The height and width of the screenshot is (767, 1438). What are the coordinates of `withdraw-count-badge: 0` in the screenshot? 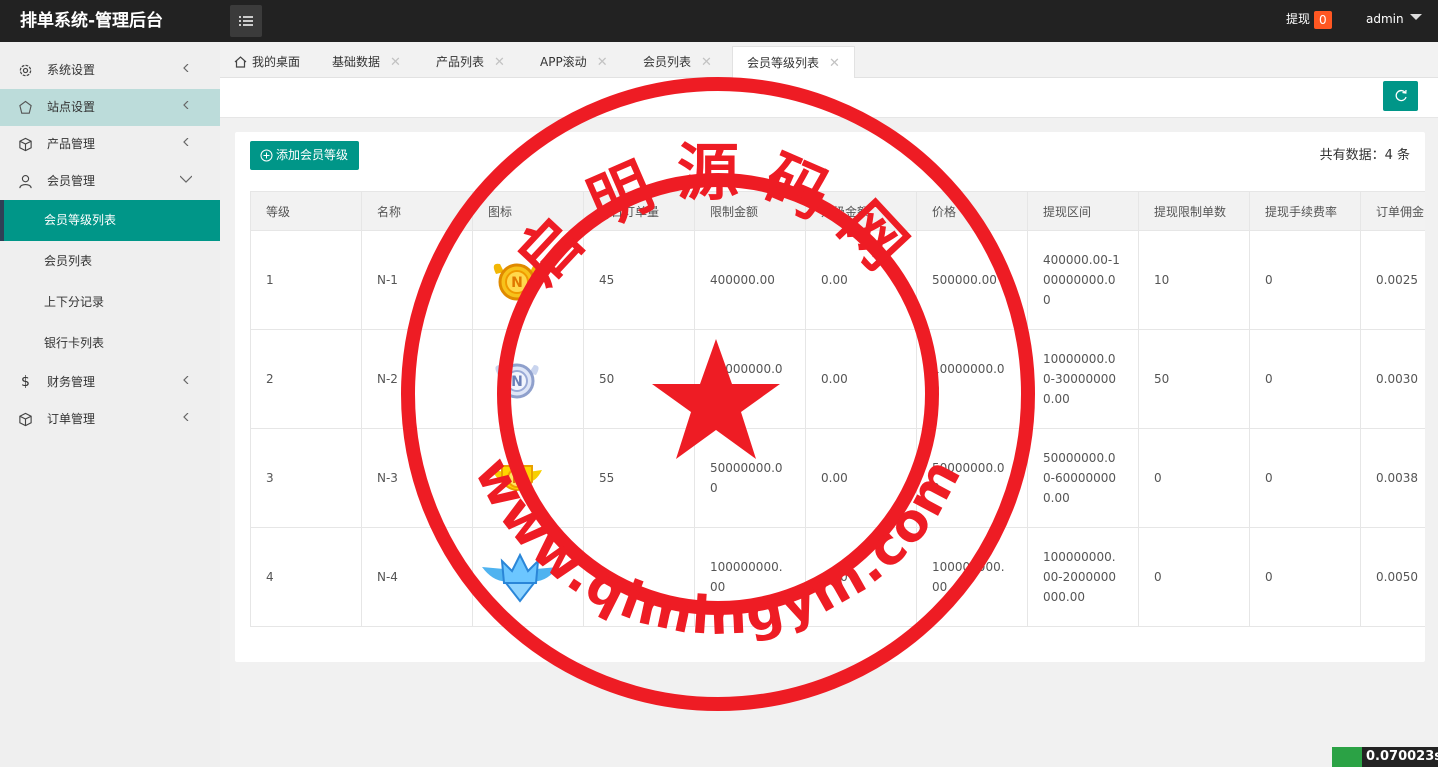 It's located at (1323, 19).